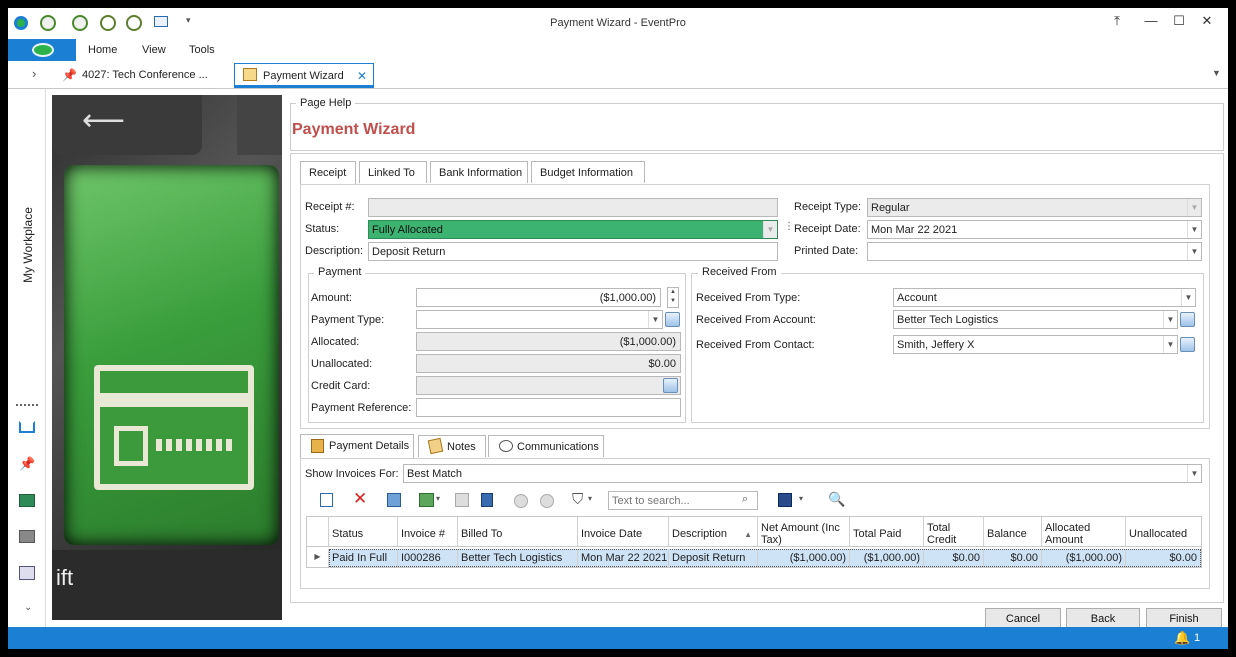  I want to click on ribbon-tab-tools: Tools, so click(202, 50).